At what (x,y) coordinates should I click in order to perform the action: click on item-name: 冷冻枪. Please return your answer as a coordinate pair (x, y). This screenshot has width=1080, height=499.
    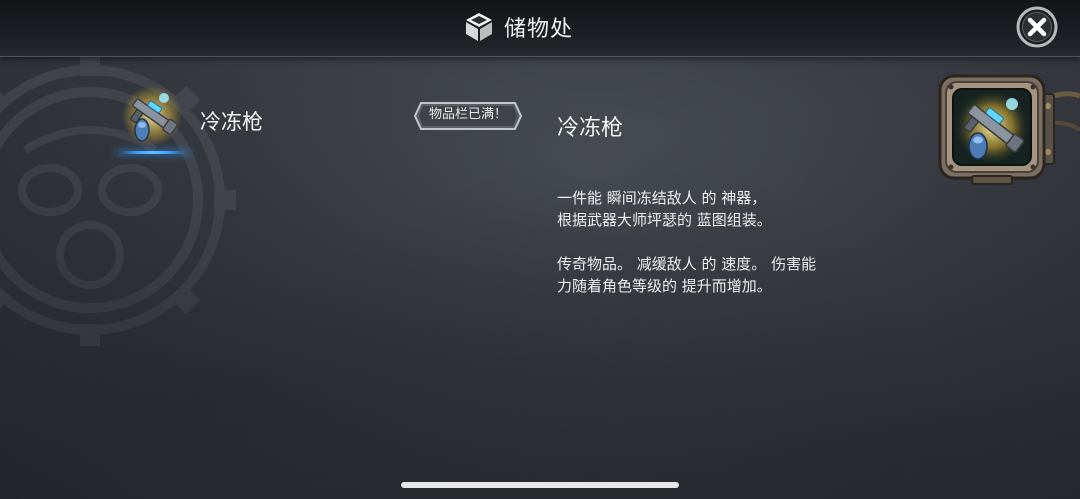
    Looking at the image, I should click on (231, 122).